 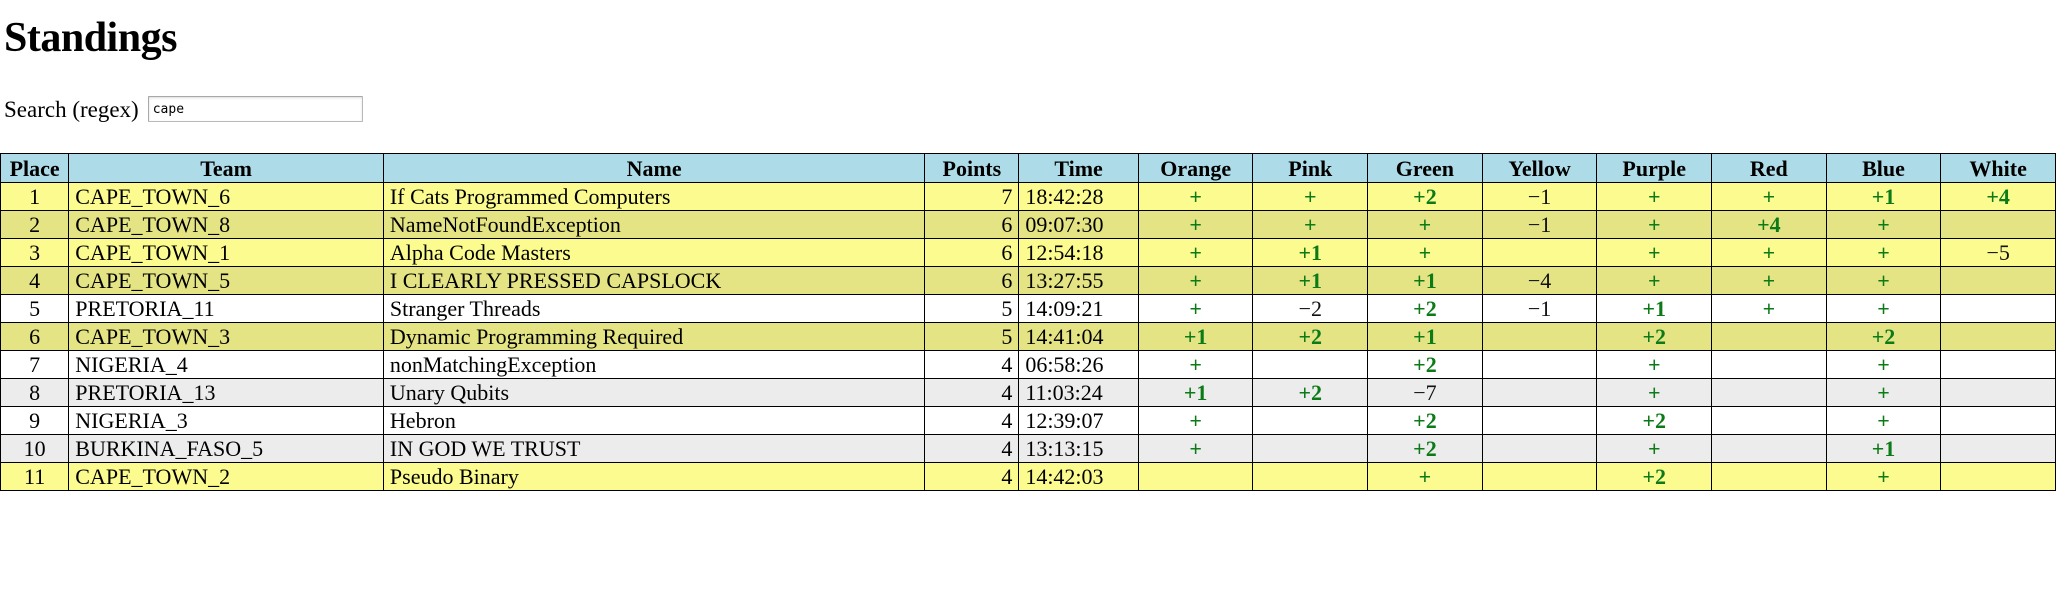 What do you see at coordinates (654, 168) in the screenshot?
I see `column-header-name: Name` at bounding box center [654, 168].